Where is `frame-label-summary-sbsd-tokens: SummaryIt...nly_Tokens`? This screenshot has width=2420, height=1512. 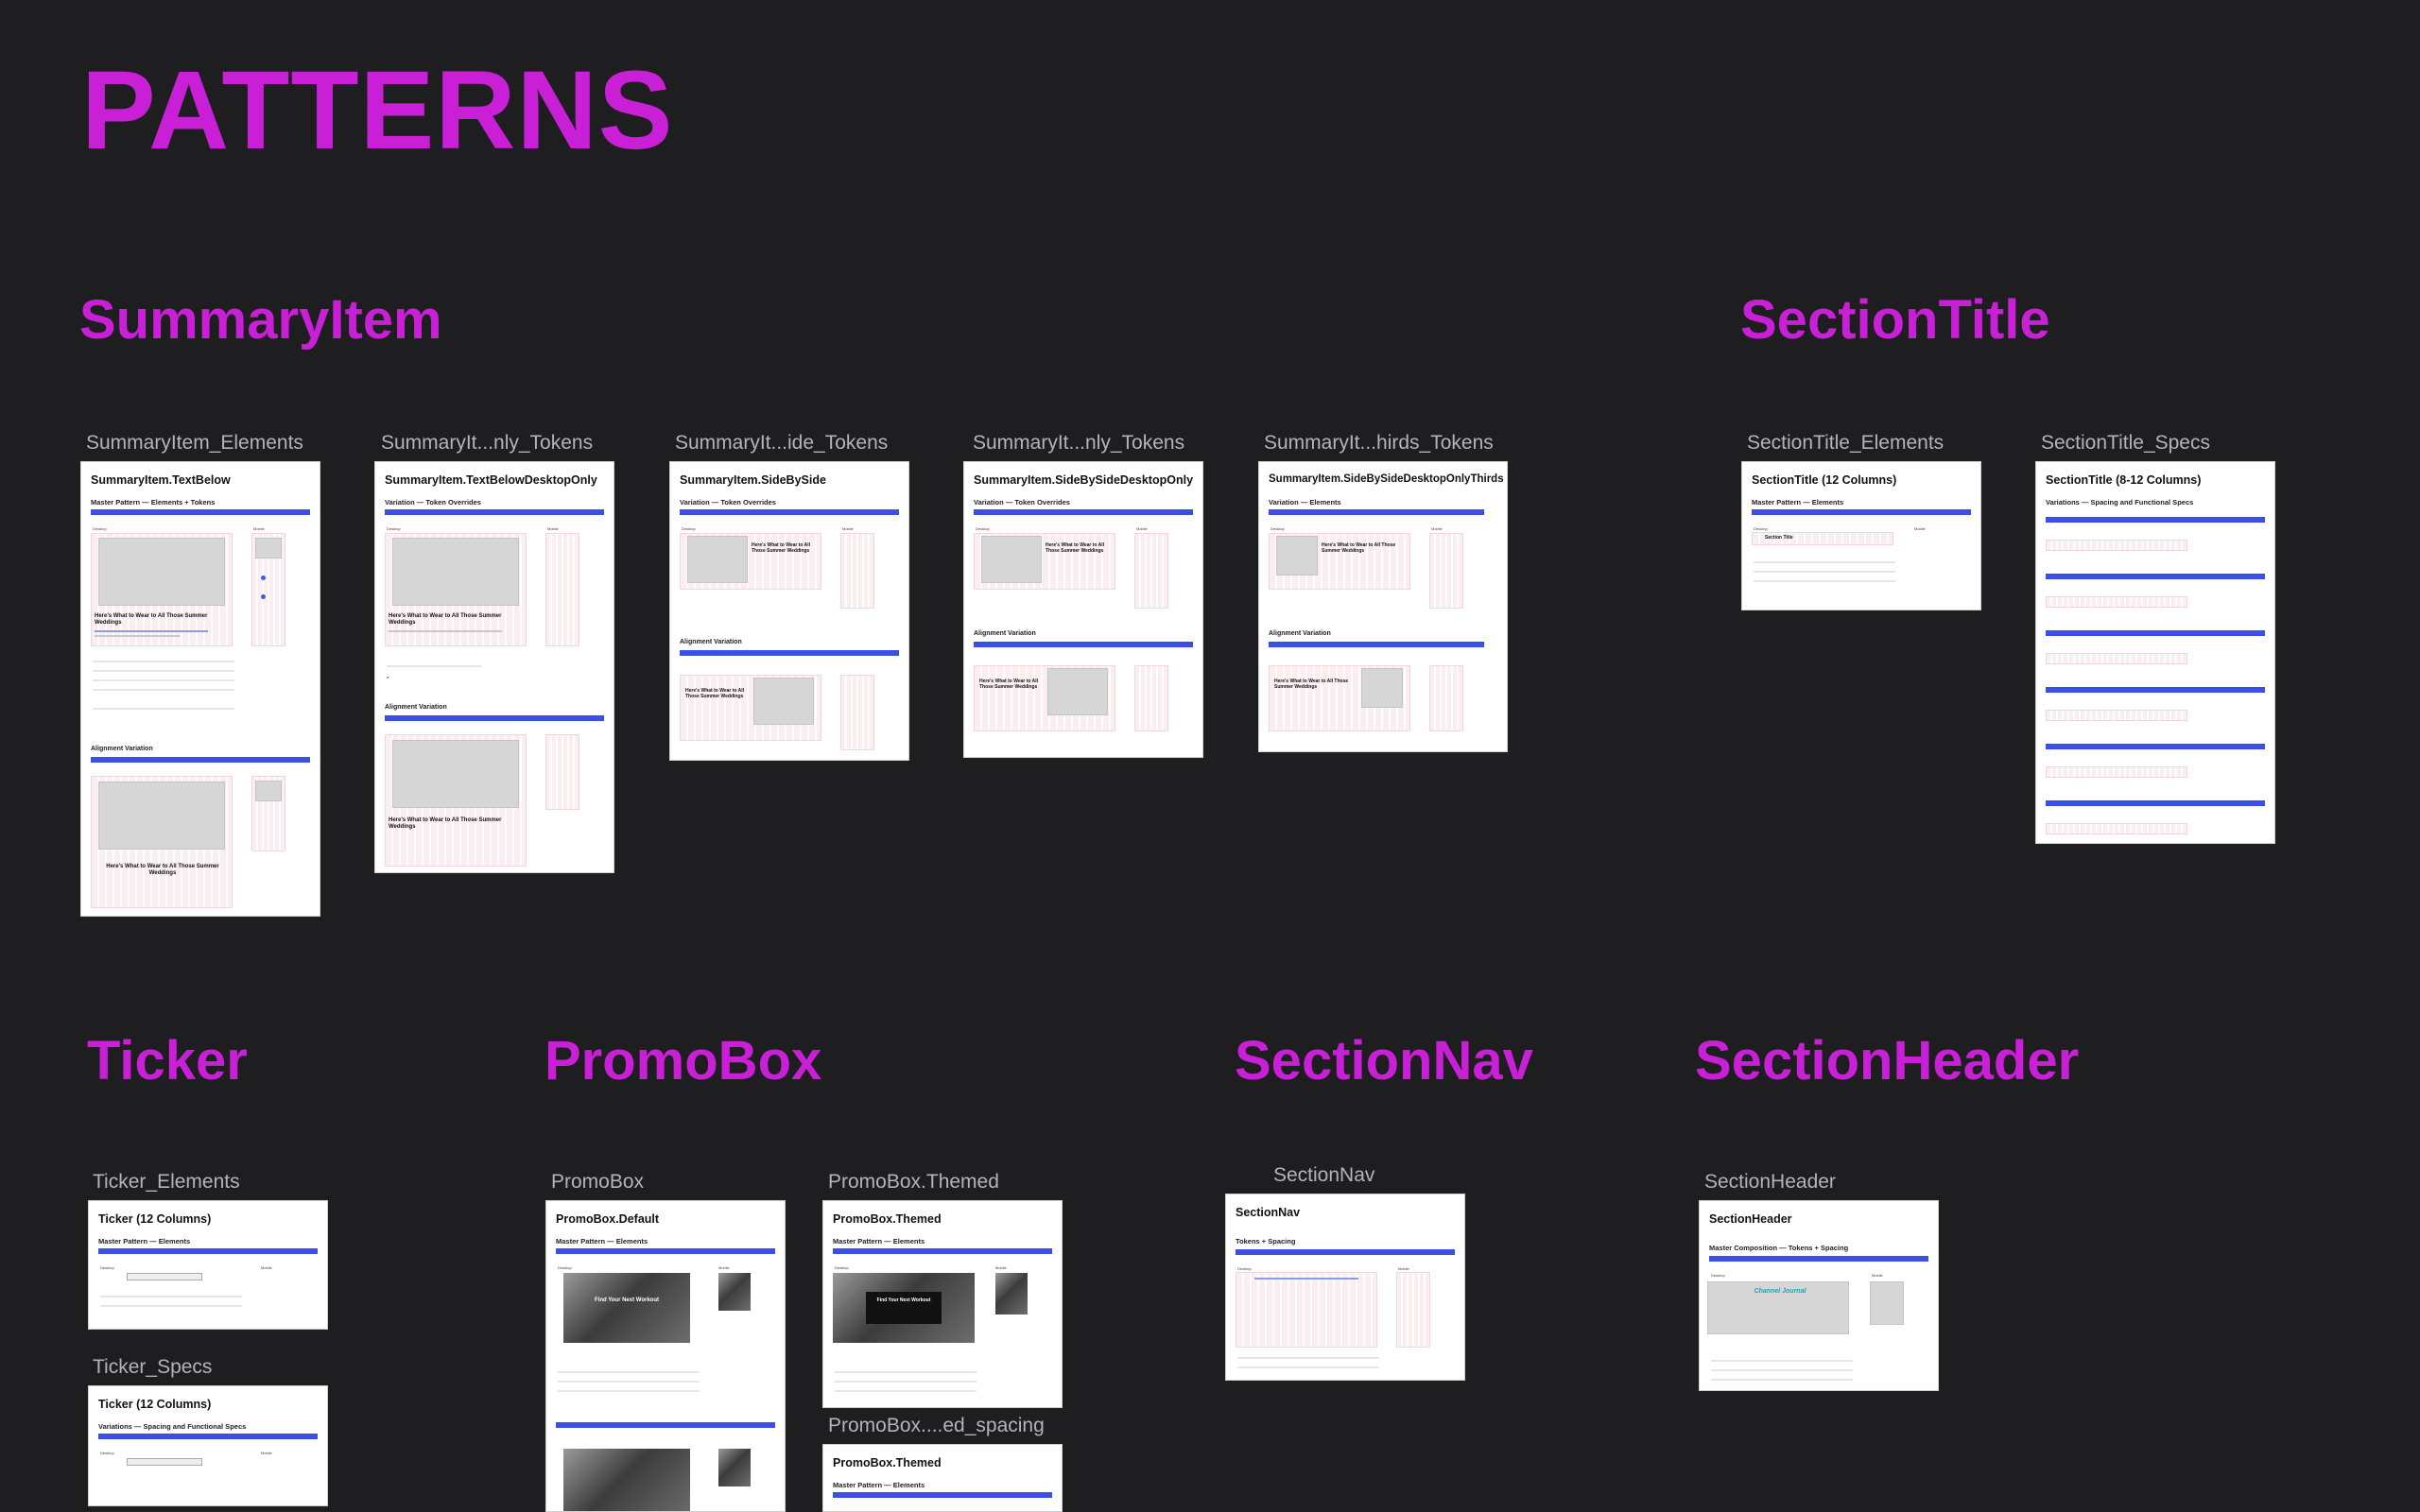 frame-label-summary-sbsd-tokens: SummaryIt...nly_Tokens is located at coordinates (1078, 443).